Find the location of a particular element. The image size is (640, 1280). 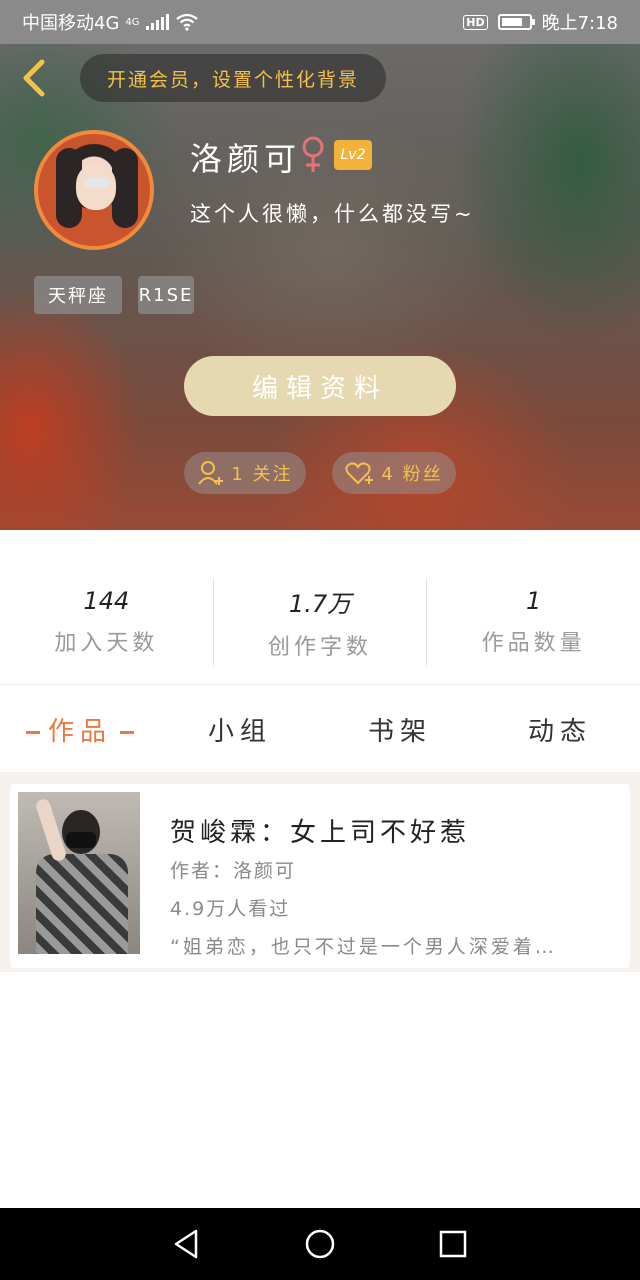

heart-plus-icon is located at coordinates (359, 473).